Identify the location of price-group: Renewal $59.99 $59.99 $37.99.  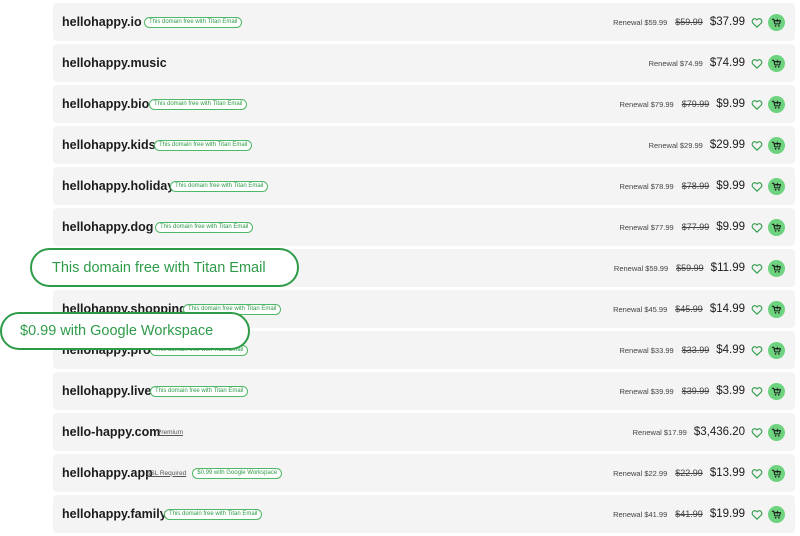
(679, 22).